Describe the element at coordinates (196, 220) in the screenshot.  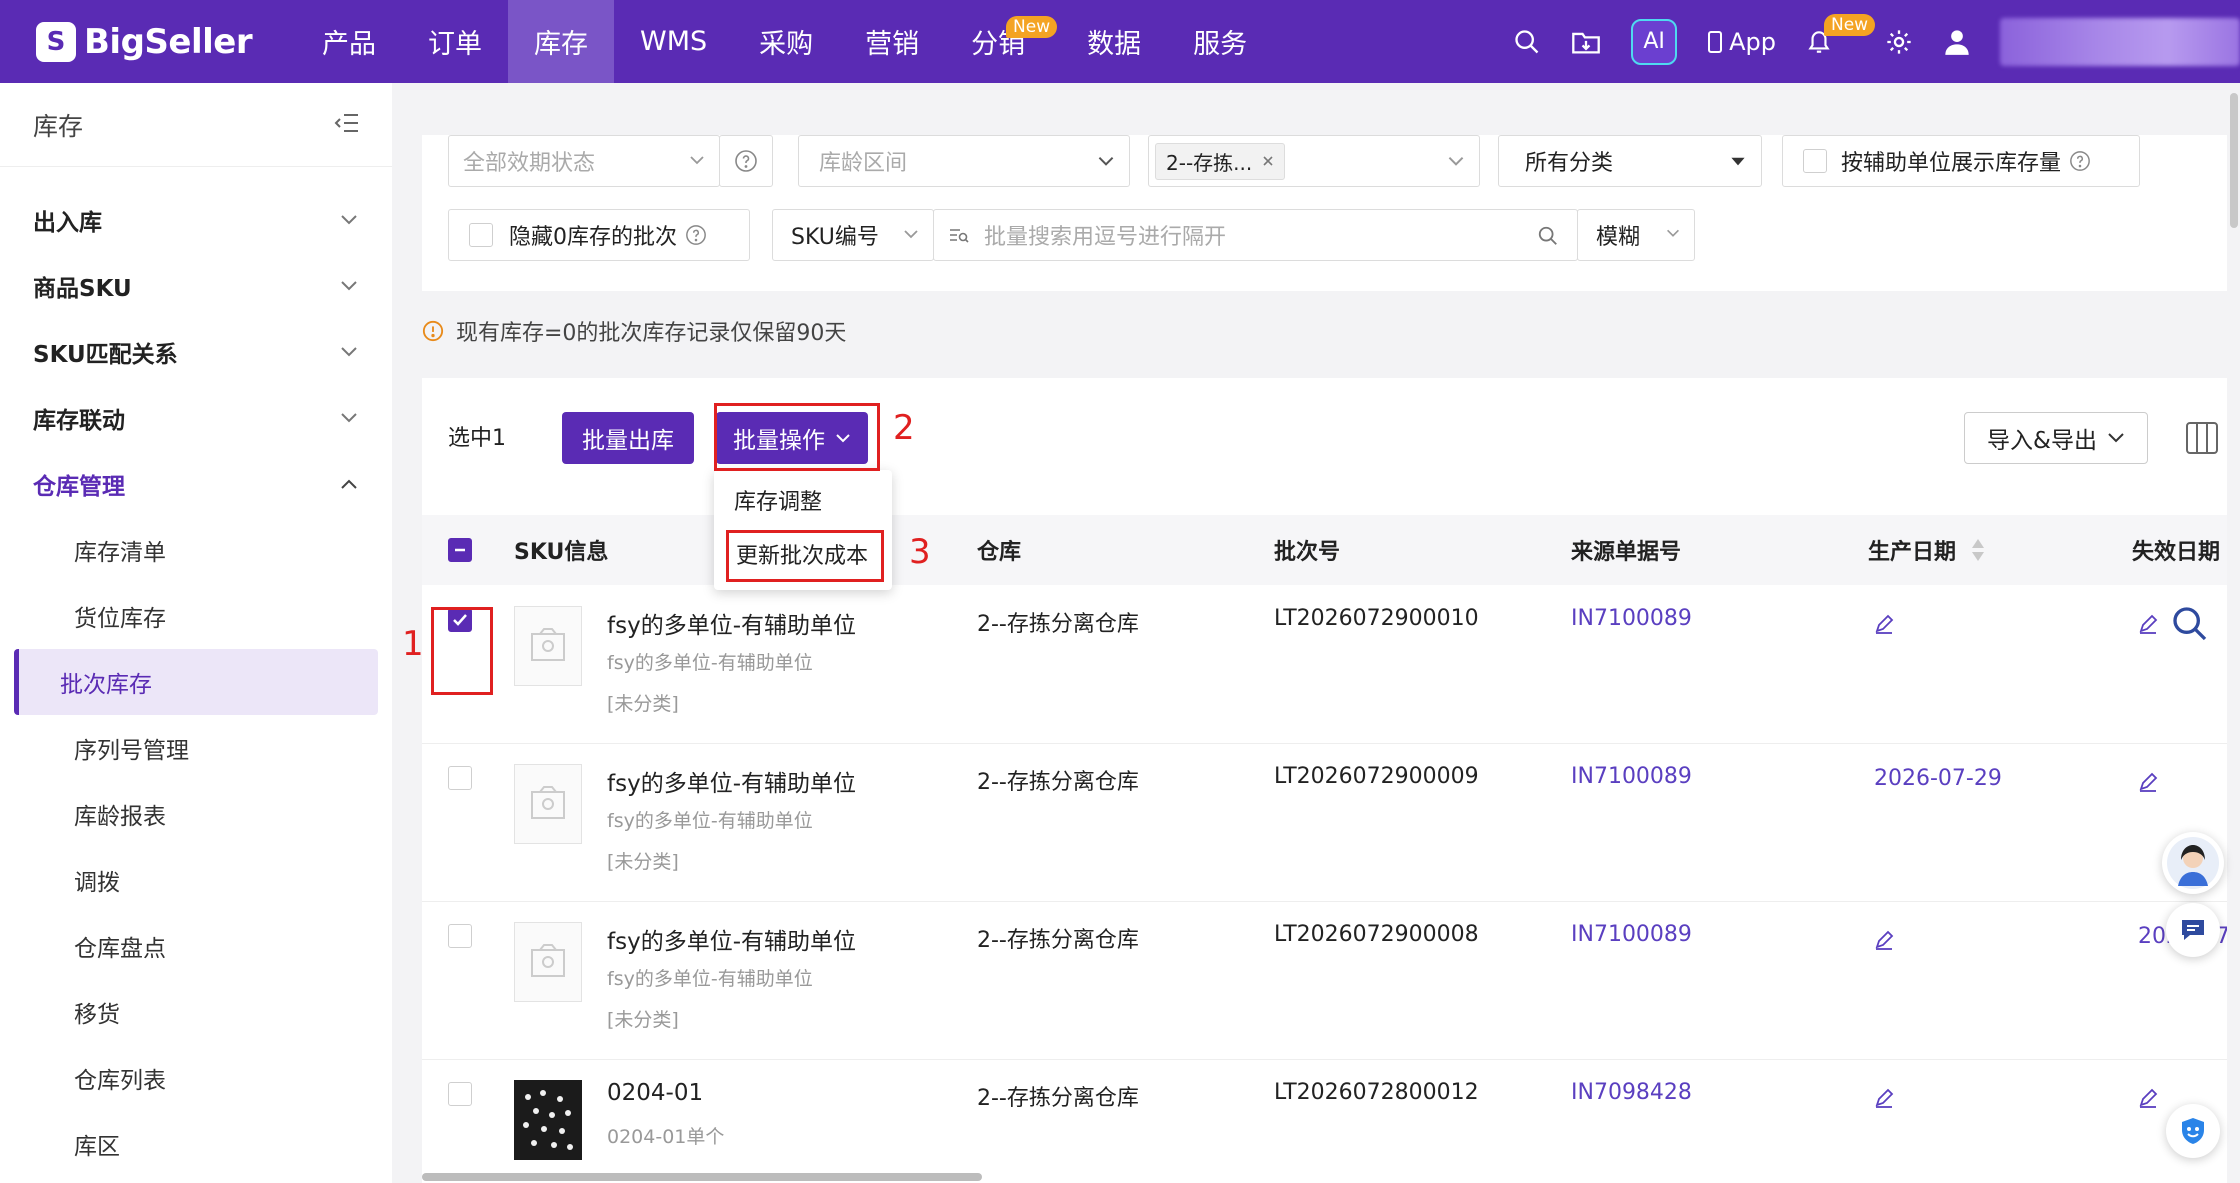
I see `sidebar-group-inout: 出入库` at that location.